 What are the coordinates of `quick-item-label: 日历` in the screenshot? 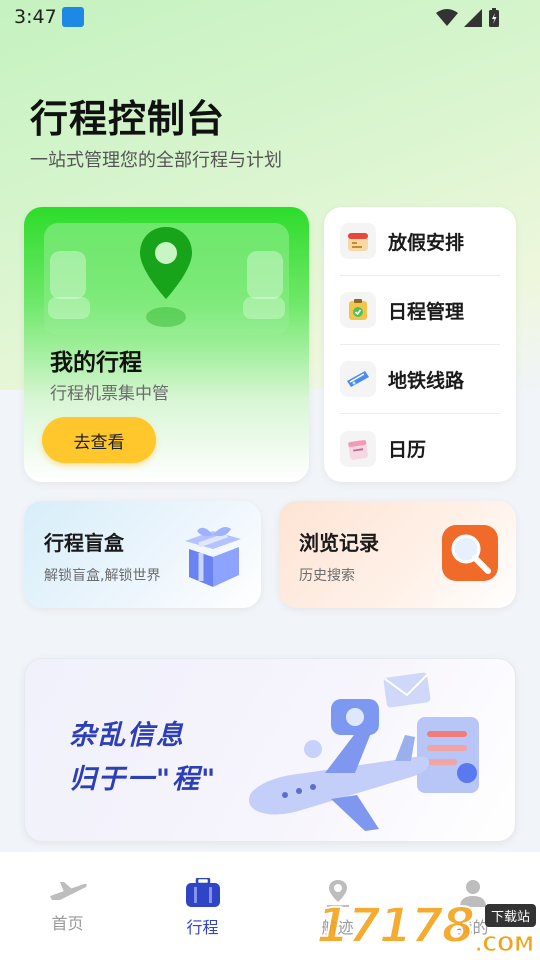 It's located at (407, 450).